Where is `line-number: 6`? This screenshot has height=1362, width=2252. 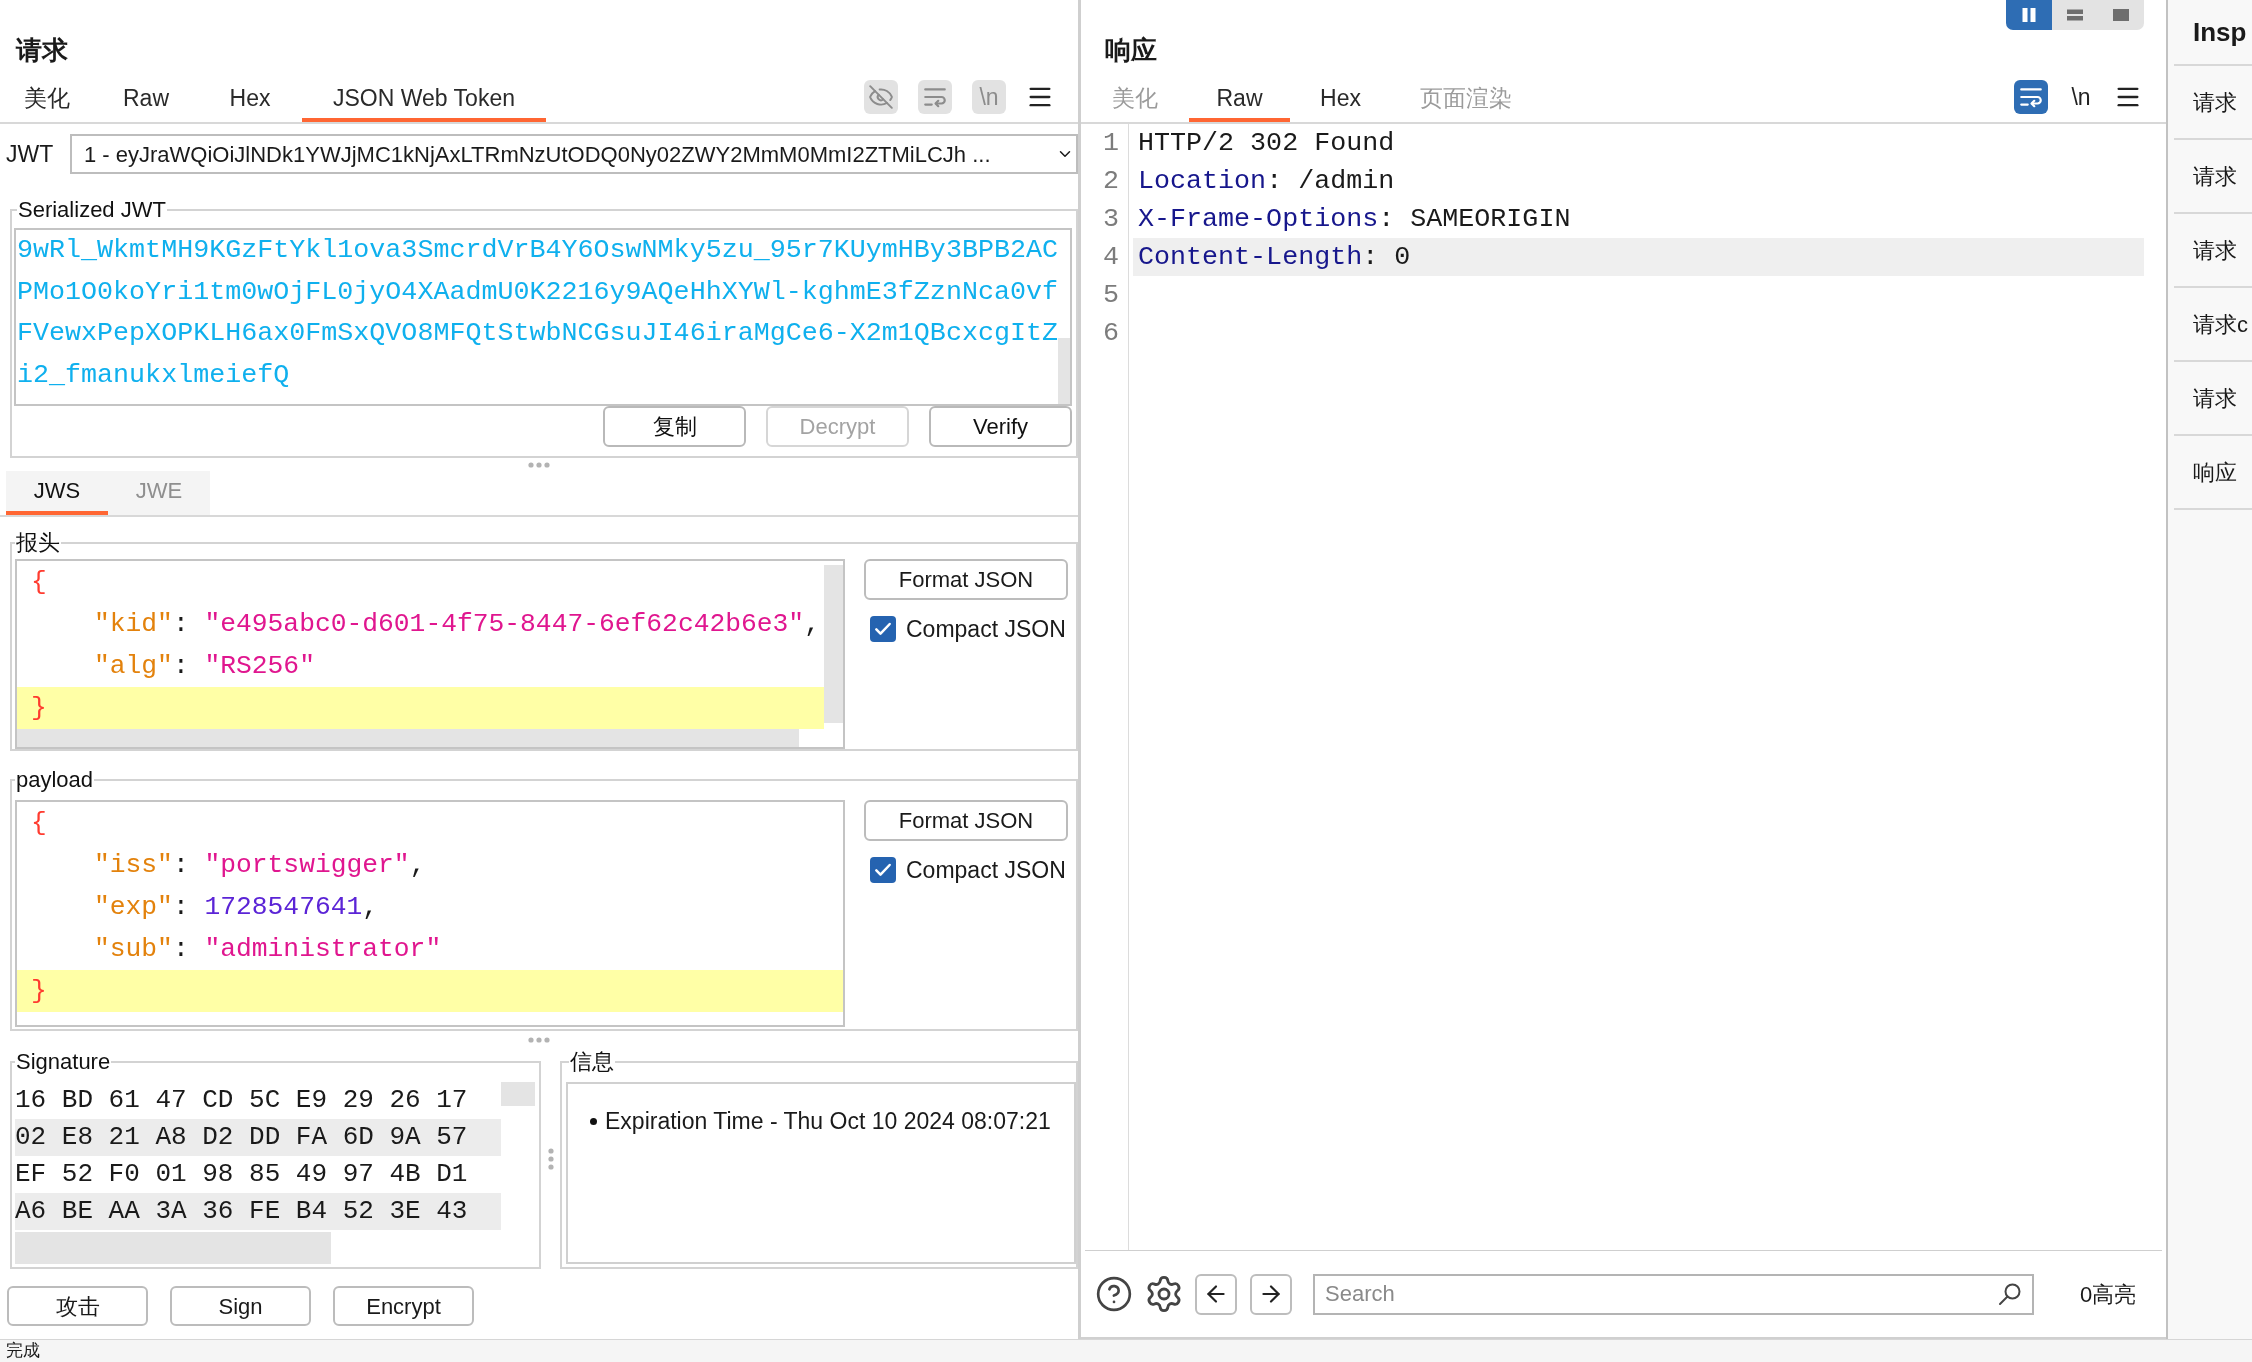 line-number: 6 is located at coordinates (1111, 333).